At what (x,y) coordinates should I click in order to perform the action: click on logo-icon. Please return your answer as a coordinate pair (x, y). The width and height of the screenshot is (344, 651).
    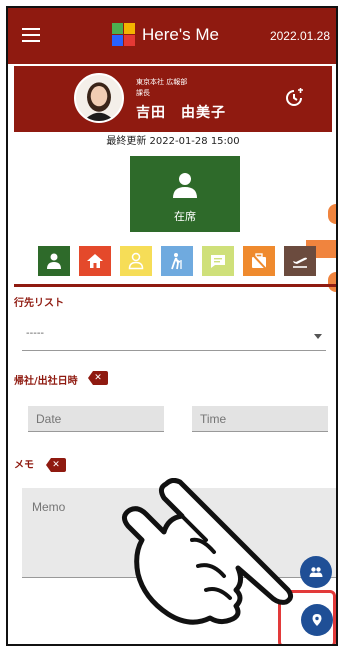
    Looking at the image, I should click on (124, 35).